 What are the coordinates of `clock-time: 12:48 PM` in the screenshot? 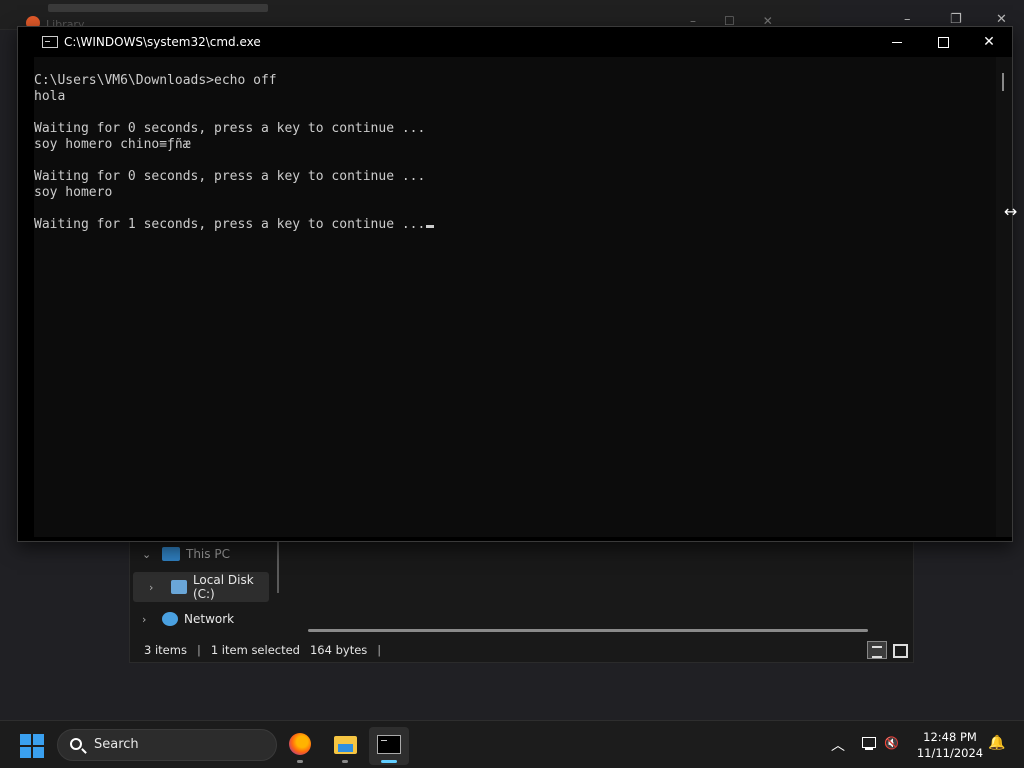 It's located at (950, 737).